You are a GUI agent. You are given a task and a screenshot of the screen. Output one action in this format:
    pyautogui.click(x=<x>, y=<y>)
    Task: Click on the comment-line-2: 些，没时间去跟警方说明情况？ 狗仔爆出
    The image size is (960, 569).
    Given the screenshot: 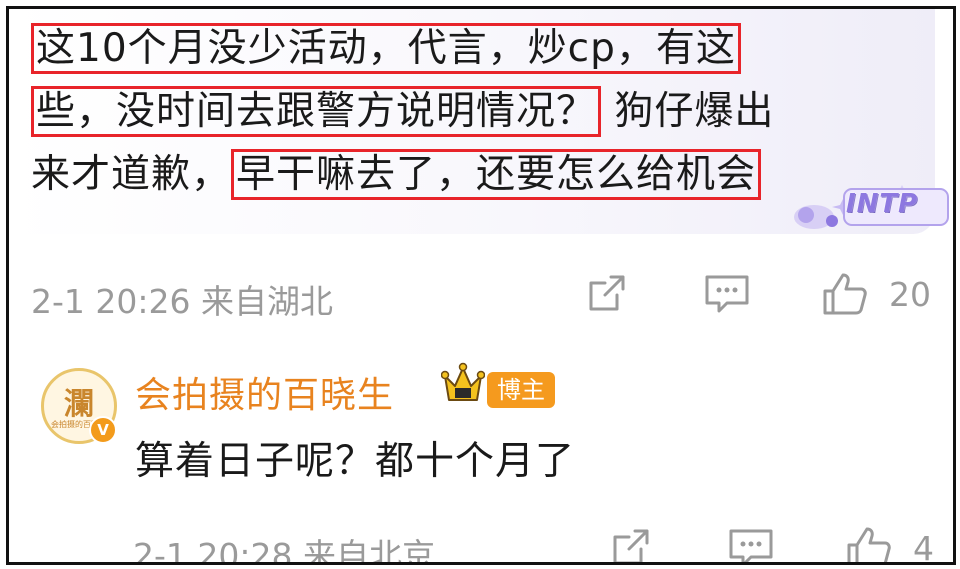 What is the action you would take?
    pyautogui.click(x=471, y=111)
    